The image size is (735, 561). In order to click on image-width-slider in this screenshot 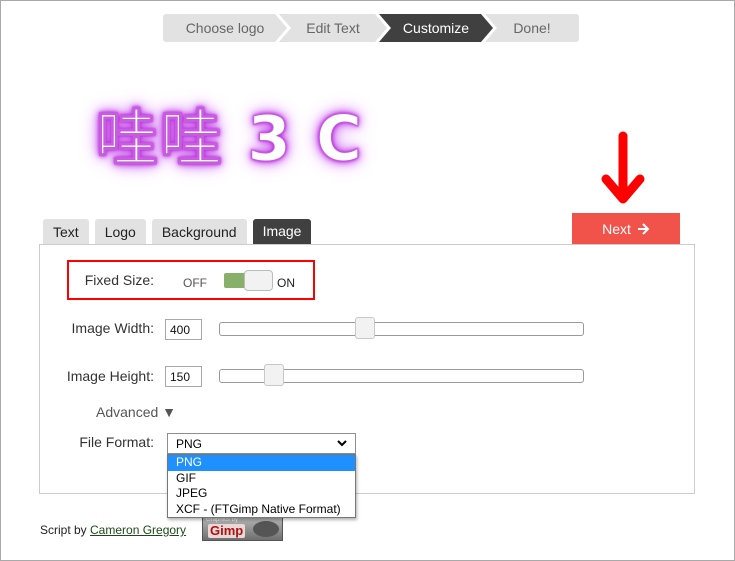, I will do `click(401, 328)`.